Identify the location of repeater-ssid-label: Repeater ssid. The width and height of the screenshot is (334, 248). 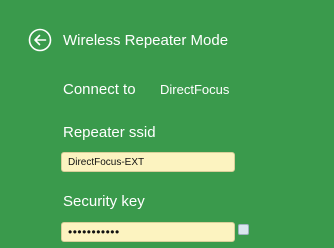
(109, 132).